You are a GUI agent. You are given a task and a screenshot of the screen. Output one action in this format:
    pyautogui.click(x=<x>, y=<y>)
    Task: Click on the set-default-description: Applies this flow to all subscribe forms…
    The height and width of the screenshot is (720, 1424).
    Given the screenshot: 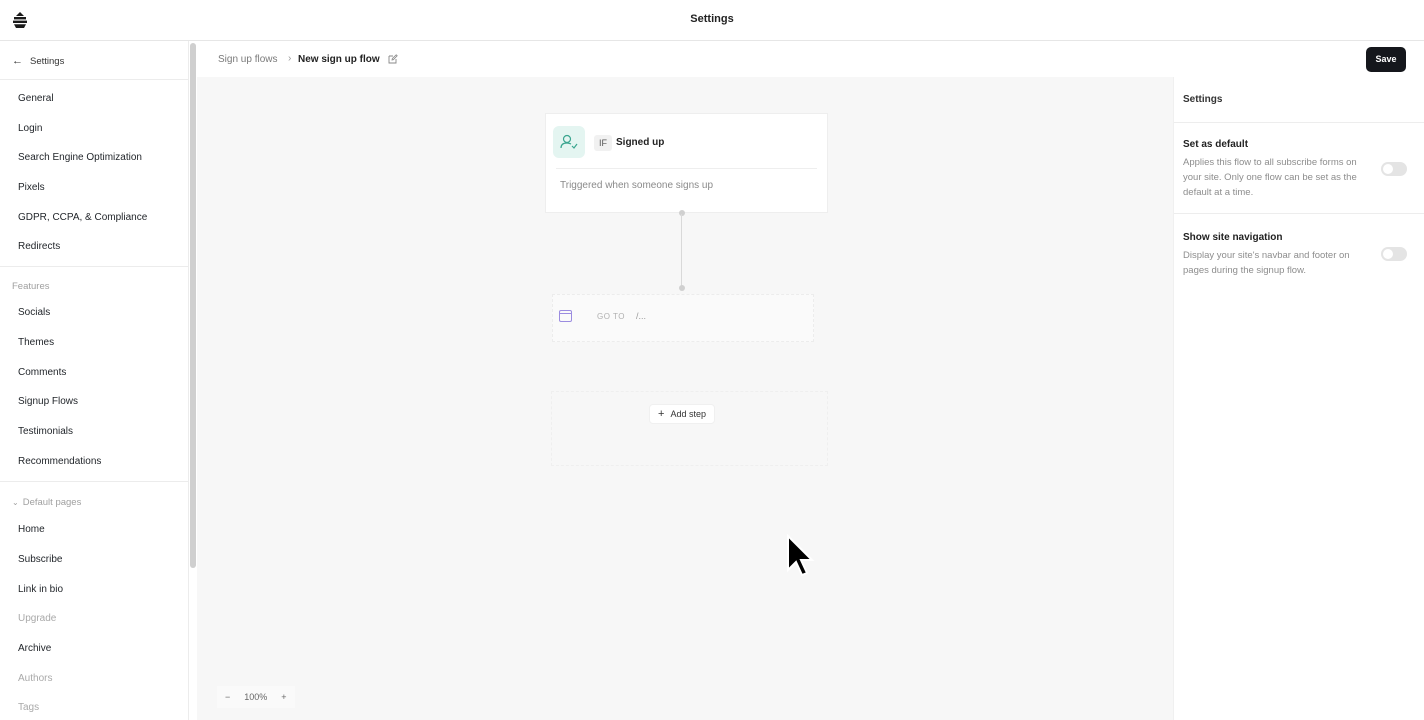 What is the action you would take?
    pyautogui.click(x=1270, y=177)
    